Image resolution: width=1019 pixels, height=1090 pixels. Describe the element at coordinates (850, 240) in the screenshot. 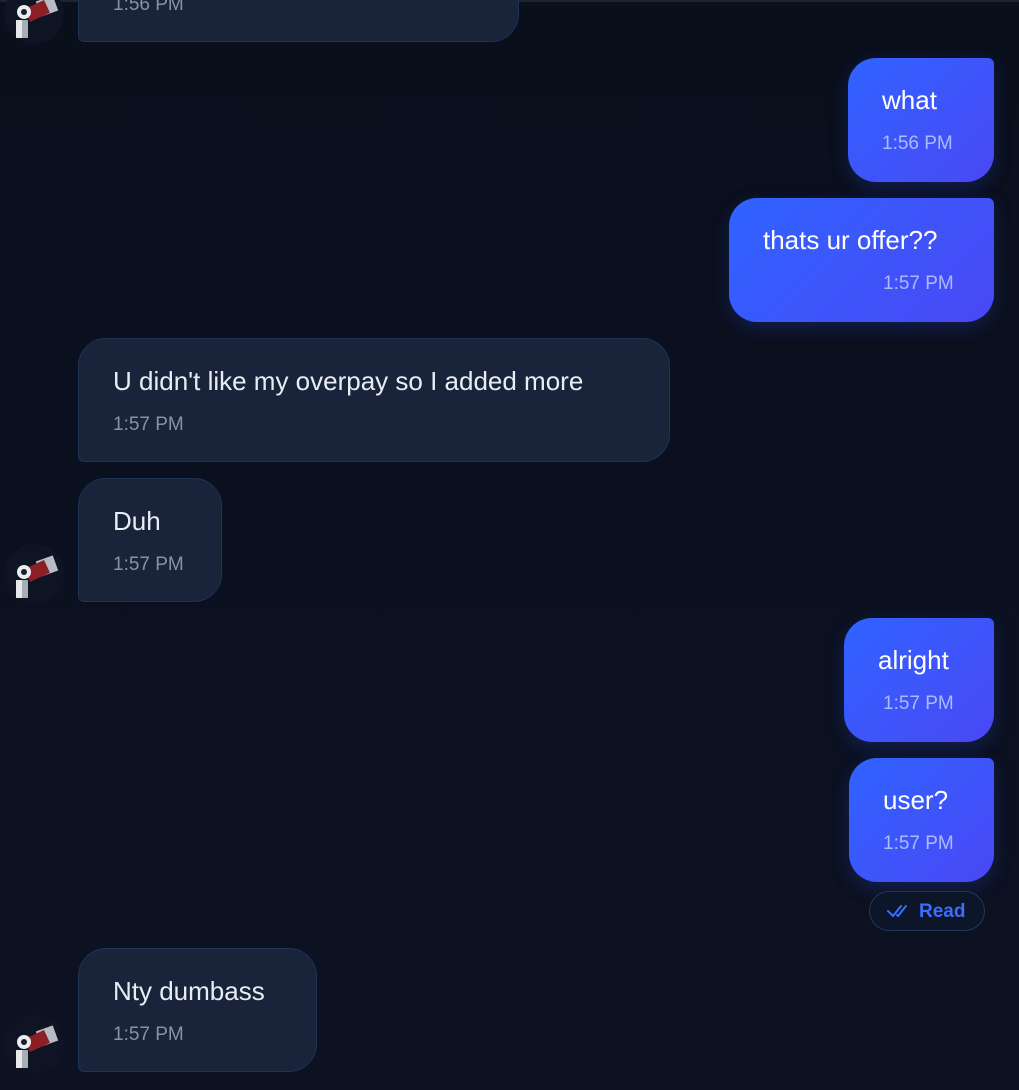

I see `message-text: thats ur offer??` at that location.